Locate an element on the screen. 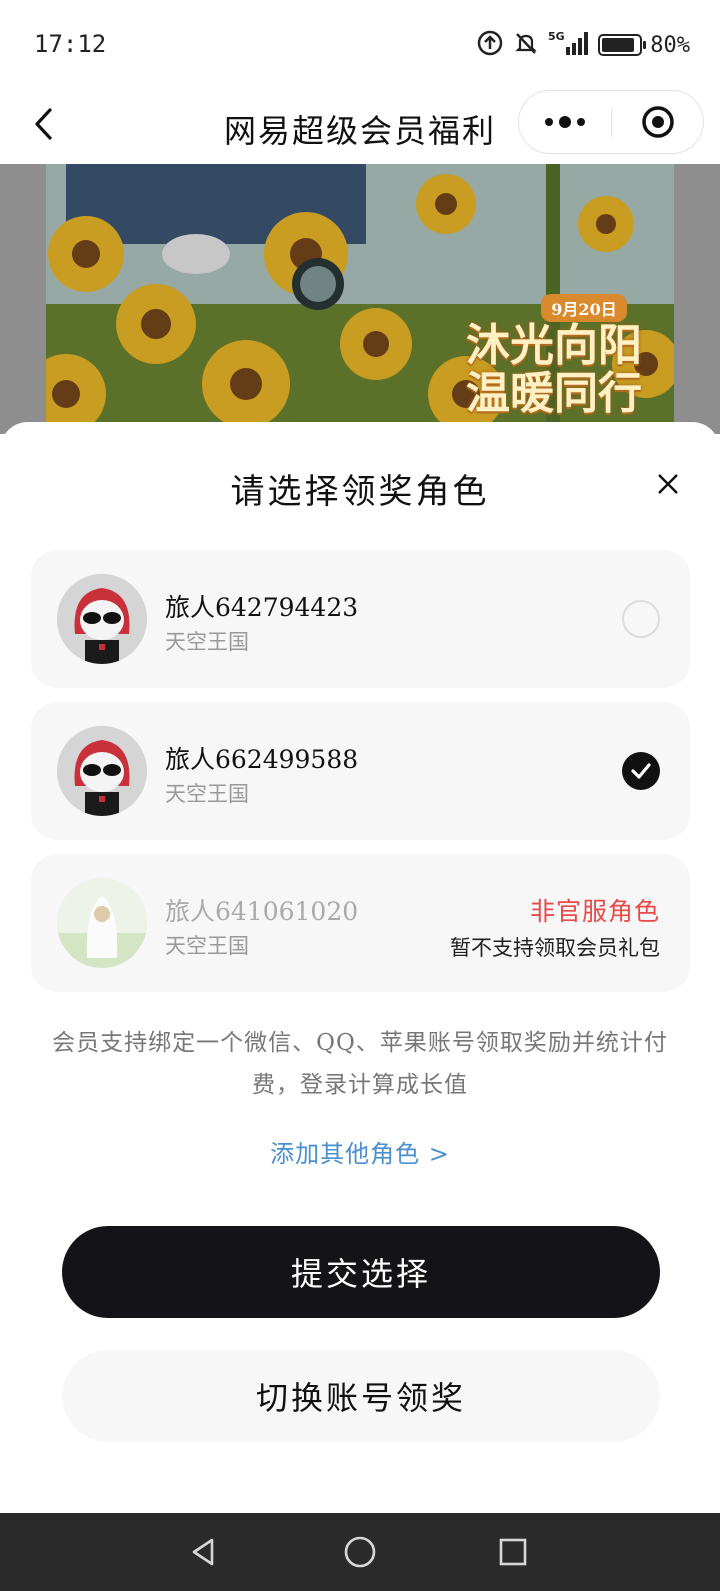 The height and width of the screenshot is (1591, 720). white-cloaked-character-avatar-icon is located at coordinates (102, 923).